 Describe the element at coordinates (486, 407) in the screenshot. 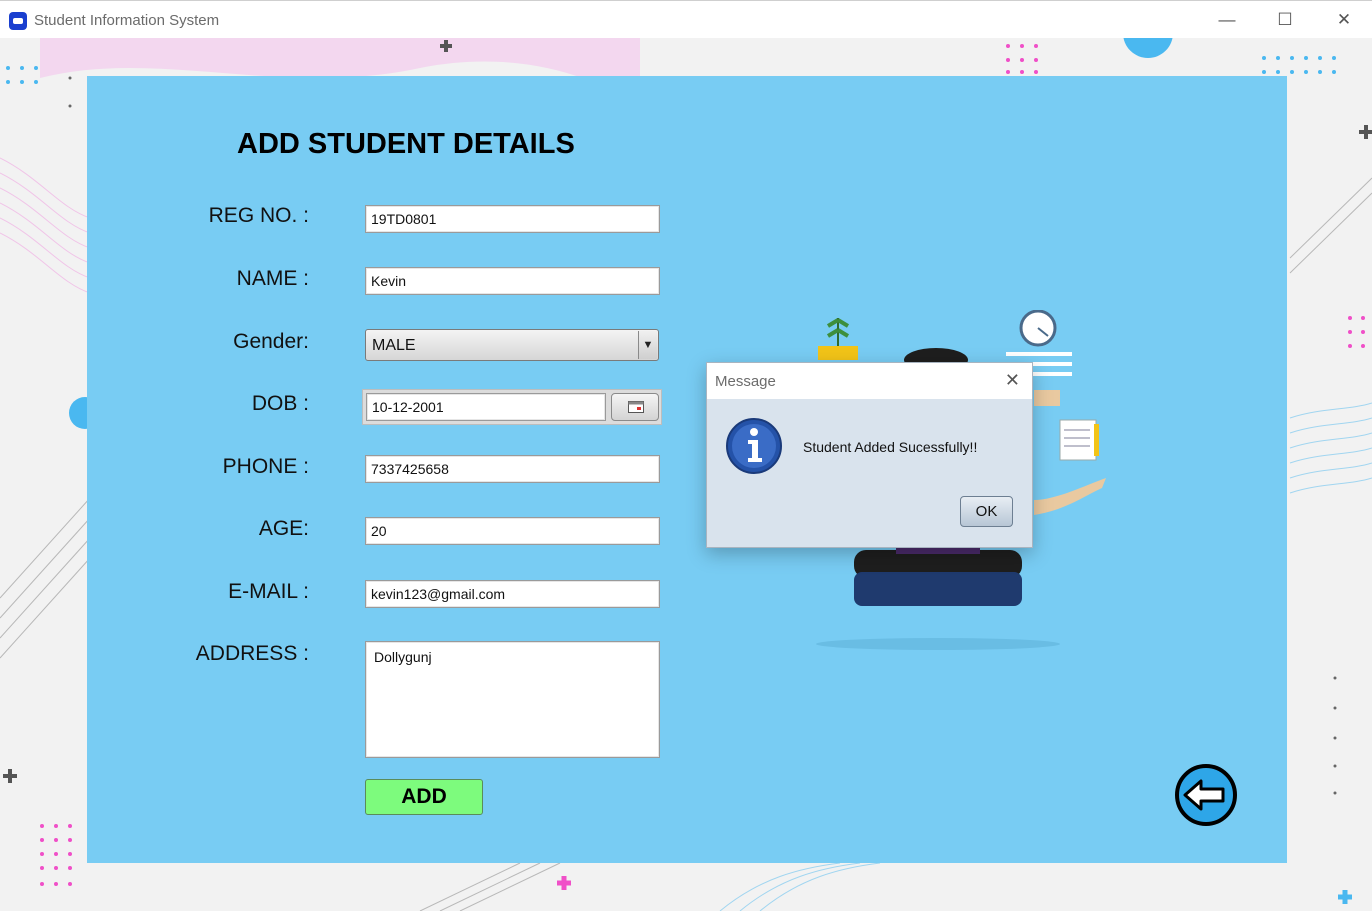

I see `dob-field: 10-12-2001` at that location.